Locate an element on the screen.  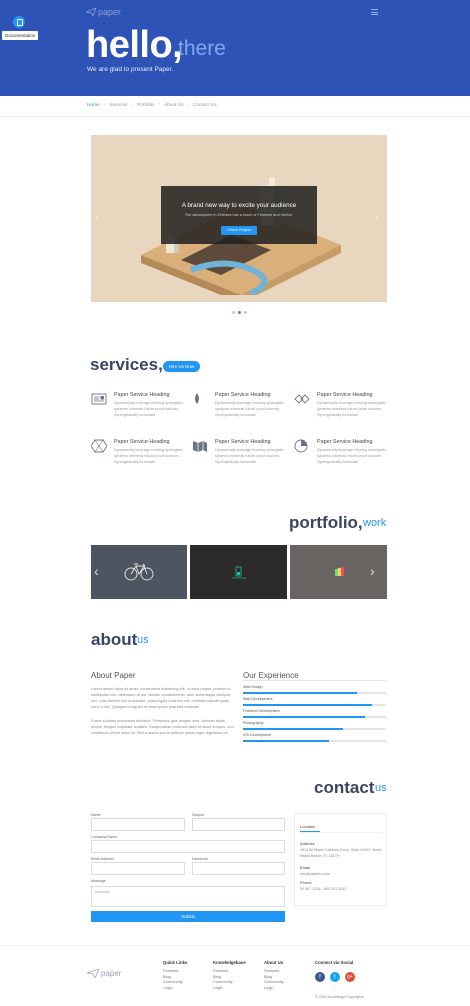
slider-dot-active is located at coordinates (239, 312).